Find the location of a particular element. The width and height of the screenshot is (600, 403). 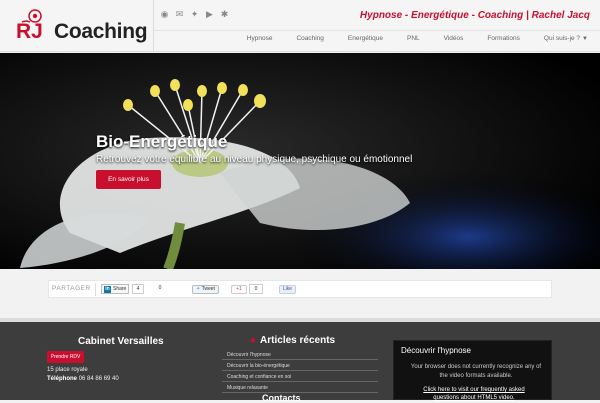

contacts-title: Contacts is located at coordinates (281, 398).